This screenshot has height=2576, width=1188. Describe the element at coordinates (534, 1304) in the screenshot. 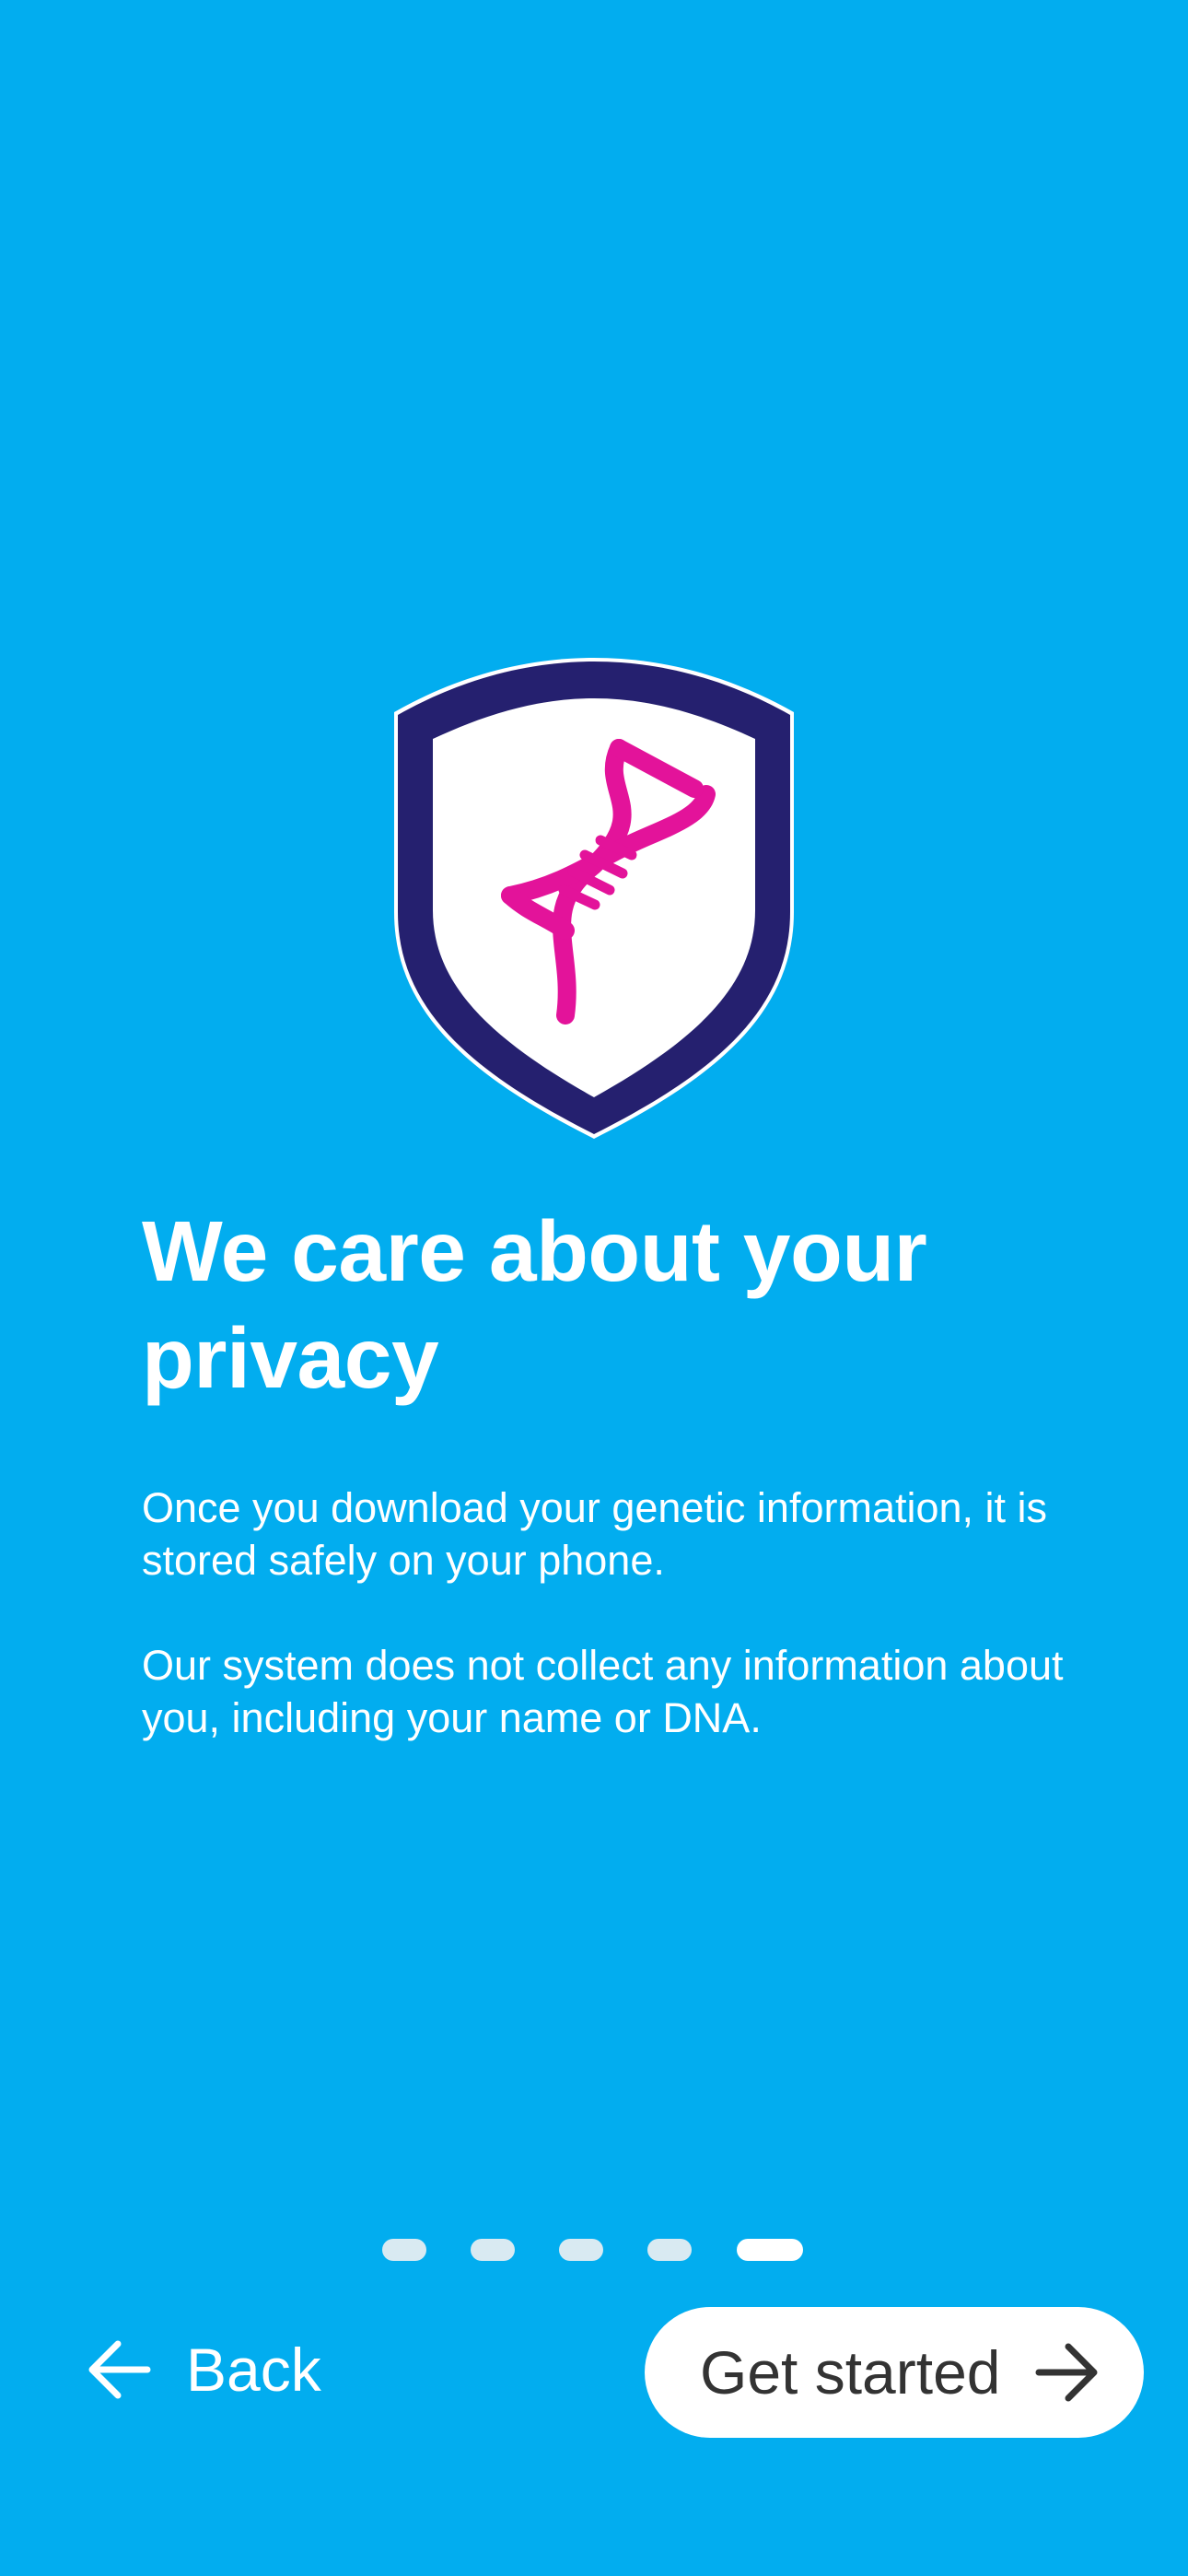

I see `page-title: We care about your privacy` at that location.